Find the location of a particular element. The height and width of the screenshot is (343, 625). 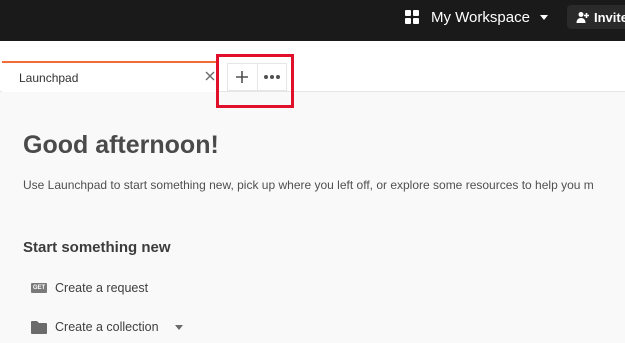

invite-label: Invite is located at coordinates (609, 17).